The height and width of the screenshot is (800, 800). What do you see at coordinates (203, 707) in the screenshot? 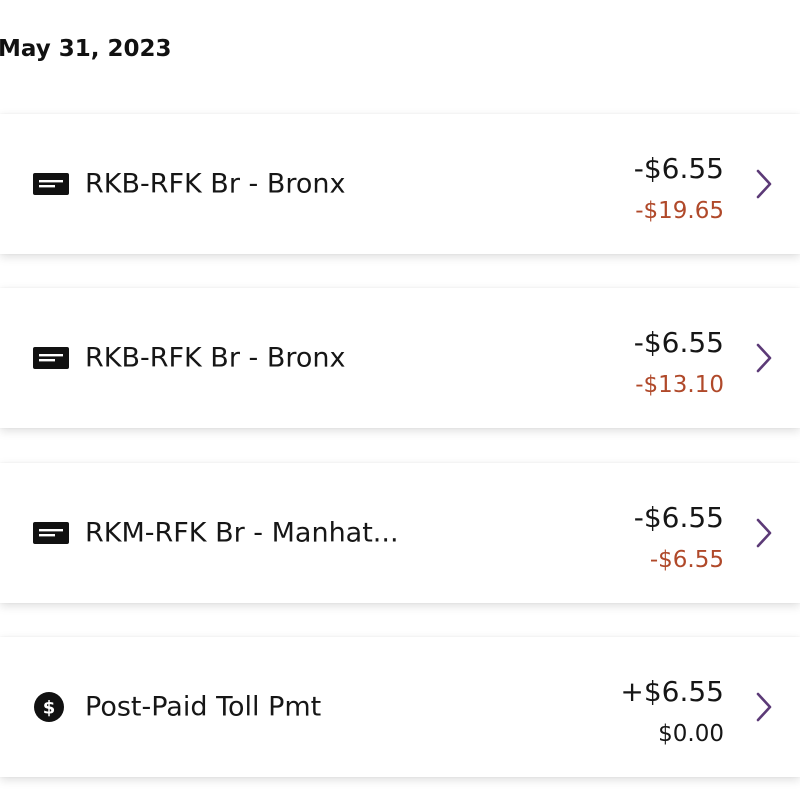
I see `transaction-title: Post-Paid Toll Pmt` at bounding box center [203, 707].